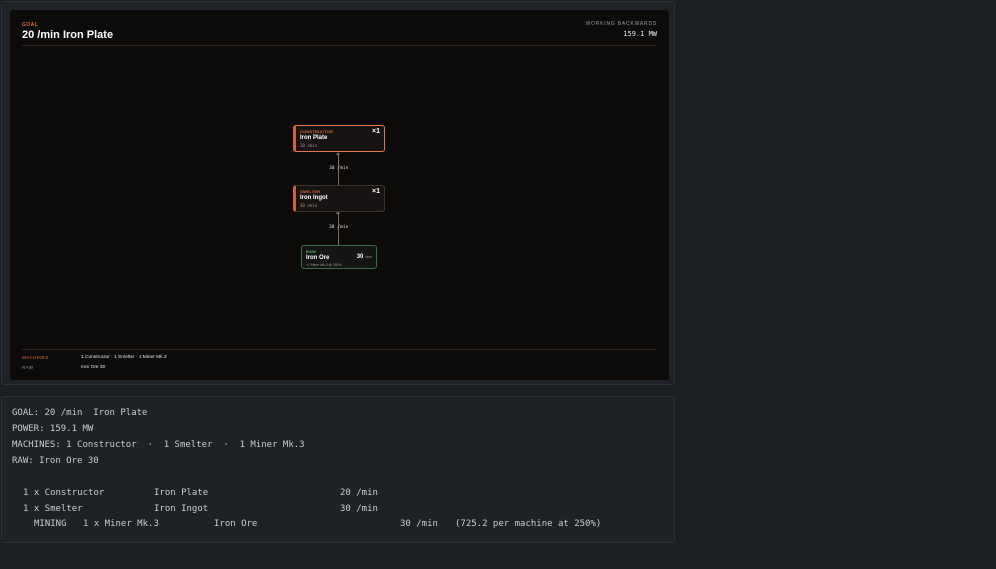 This screenshot has width=996, height=569. Describe the element at coordinates (181, 509) in the screenshot. I see `row-item: Iron Ingot` at that location.